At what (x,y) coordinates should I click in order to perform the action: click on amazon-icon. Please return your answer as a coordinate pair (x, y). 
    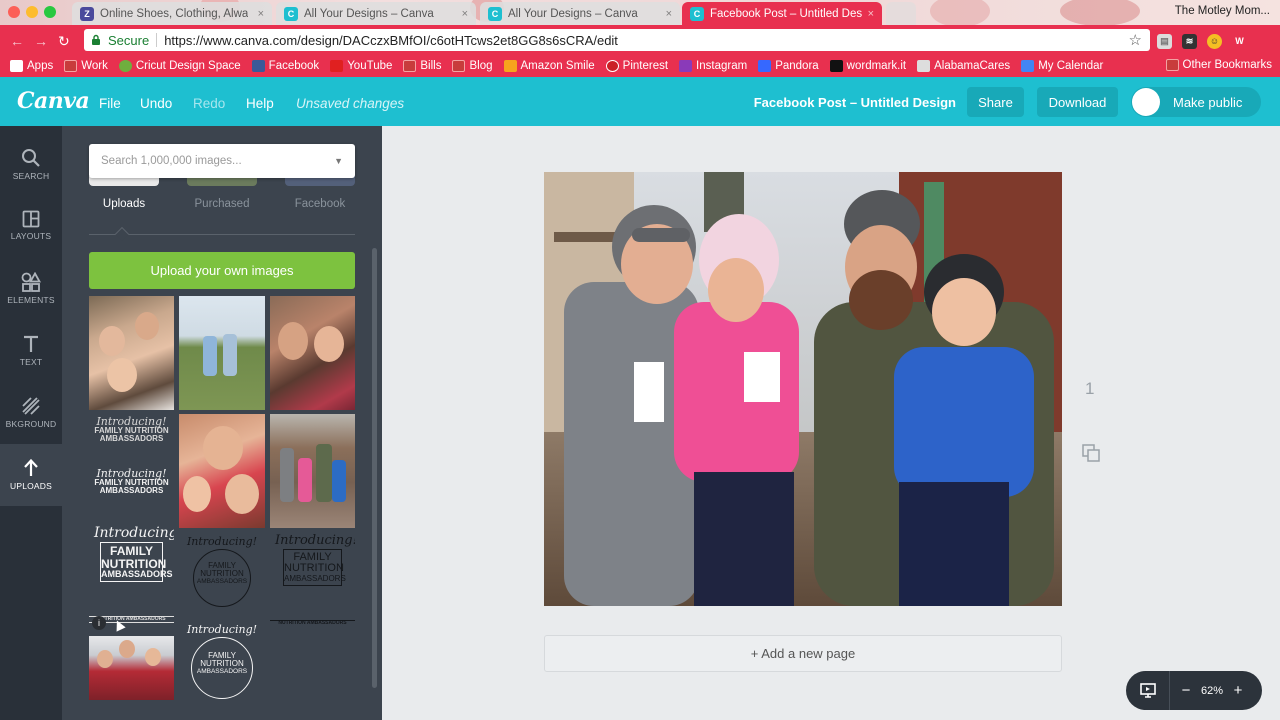
    Looking at the image, I should click on (510, 66).